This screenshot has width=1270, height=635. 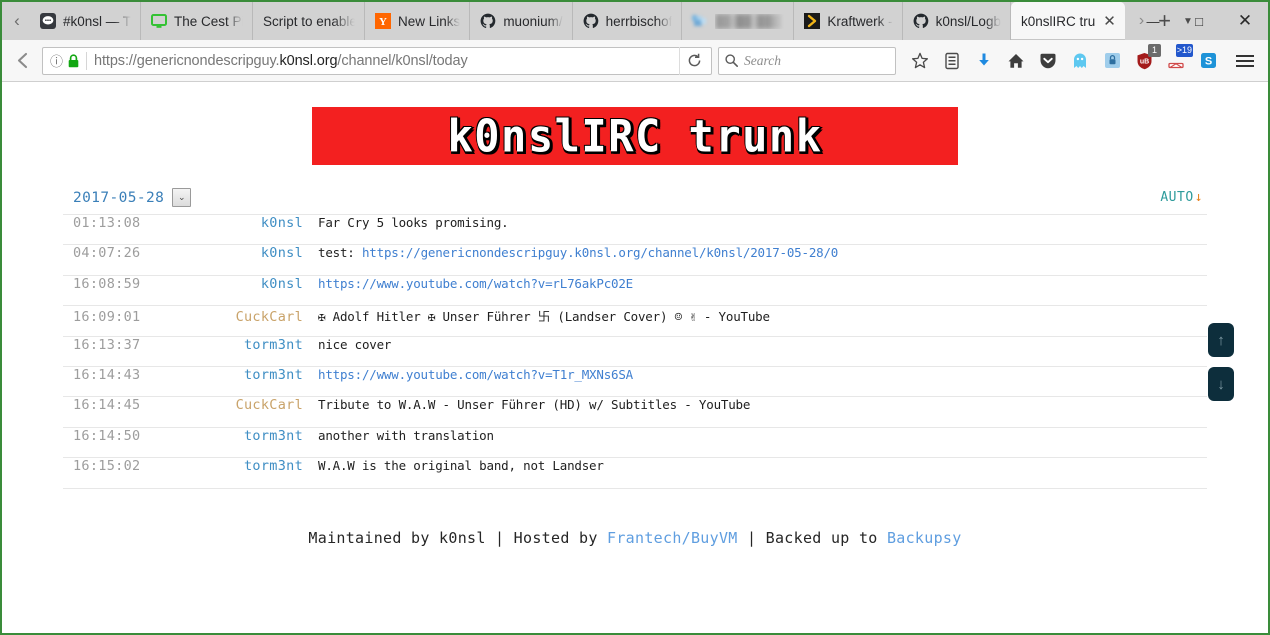 What do you see at coordinates (920, 61) in the screenshot?
I see `bookmark-star-icon` at bounding box center [920, 61].